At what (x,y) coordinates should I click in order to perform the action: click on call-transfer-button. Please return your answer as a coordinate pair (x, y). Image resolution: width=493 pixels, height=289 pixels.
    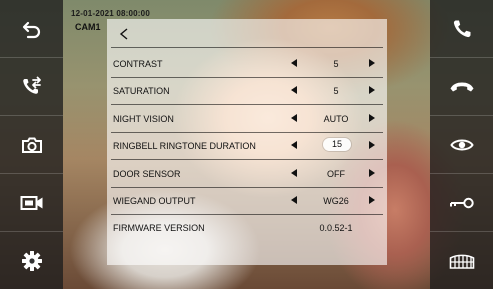
    Looking at the image, I should click on (31, 87).